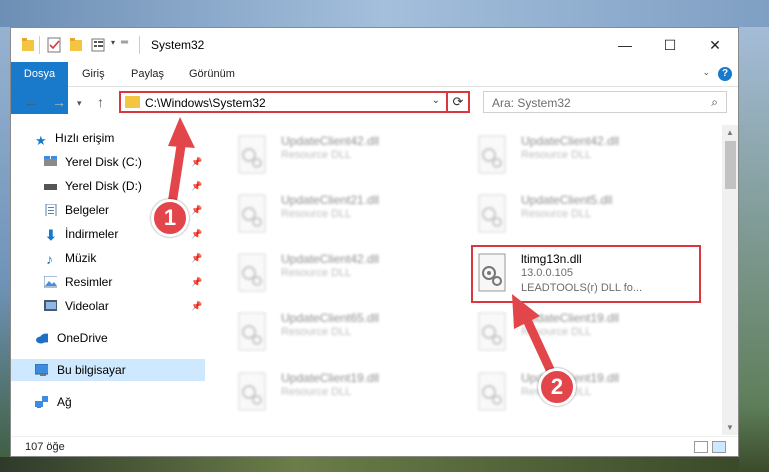 The width and height of the screenshot is (769, 472). I want to click on step-marker-1: 1, so click(170, 218).